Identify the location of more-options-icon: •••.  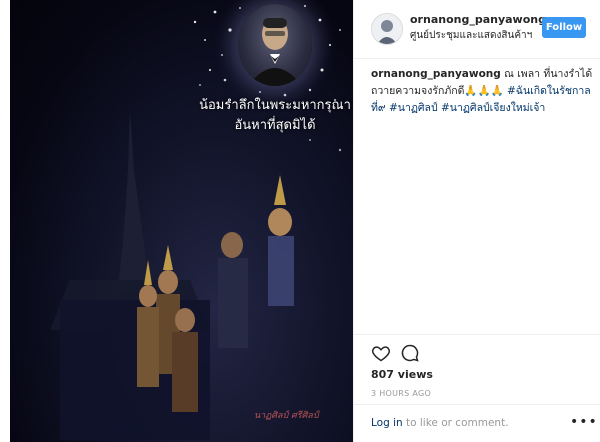
(584, 422).